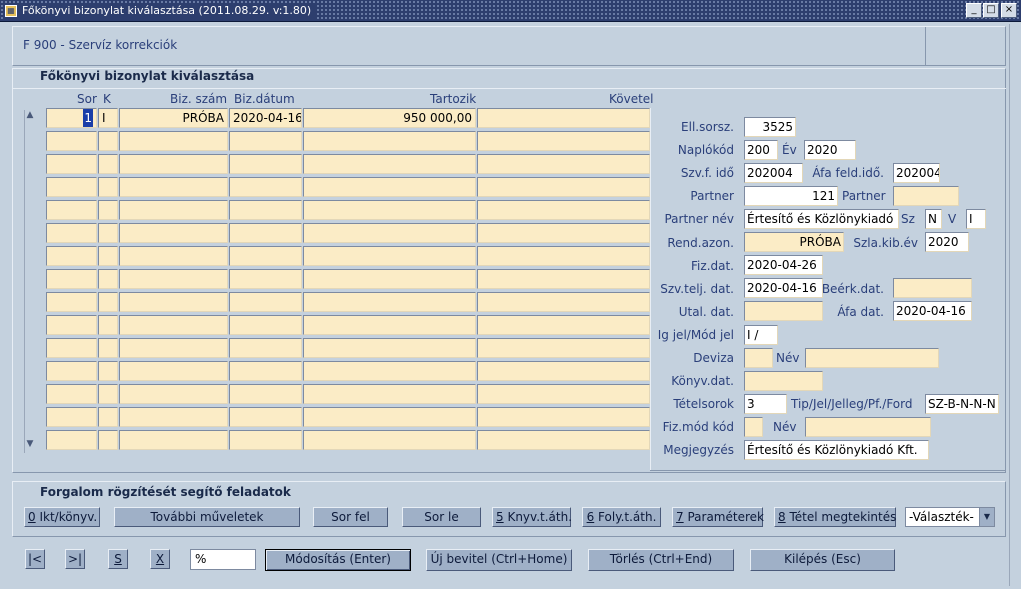 This screenshot has width=1021, height=589. What do you see at coordinates (758, 358) in the screenshot?
I see `field-deviza` at bounding box center [758, 358].